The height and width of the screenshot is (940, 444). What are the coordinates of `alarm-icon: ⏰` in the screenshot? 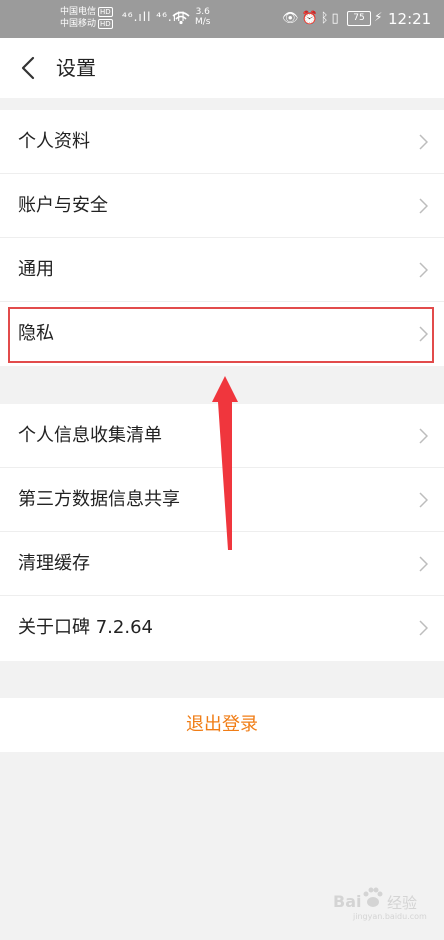 It's located at (311, 18).